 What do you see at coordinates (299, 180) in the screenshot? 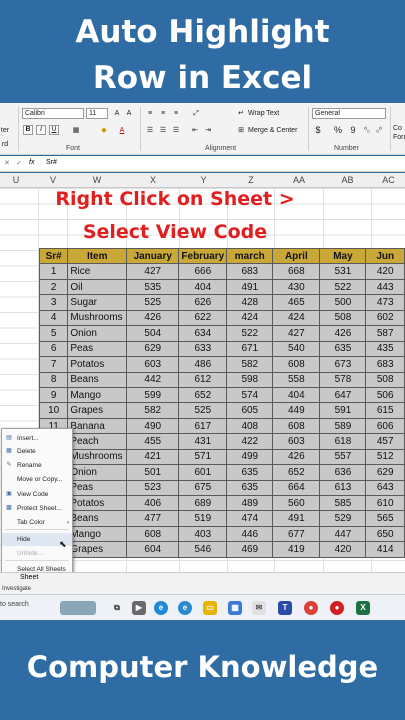
I see `column-header: AA` at bounding box center [299, 180].